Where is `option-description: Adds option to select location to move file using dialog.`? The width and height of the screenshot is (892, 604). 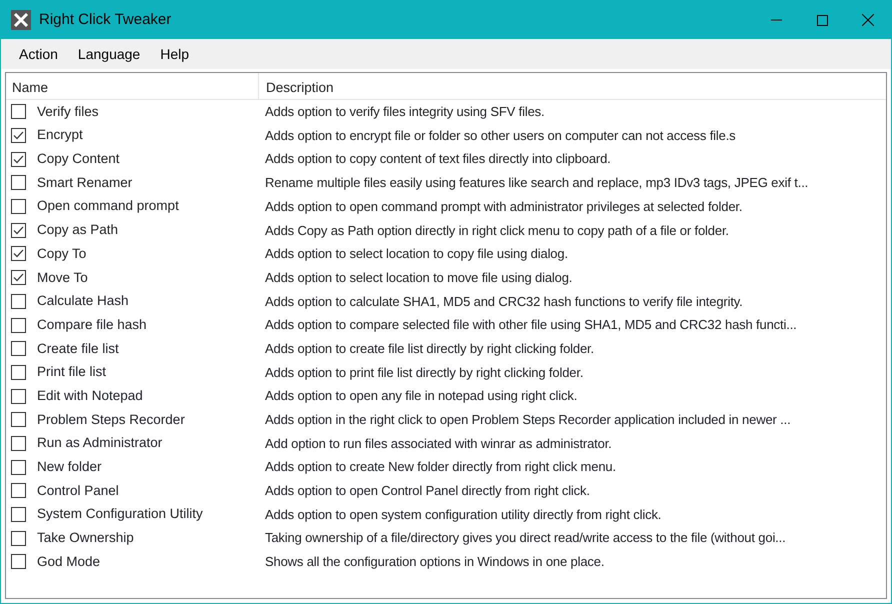
option-description: Adds option to select location to move file using dialog. is located at coordinates (418, 277).